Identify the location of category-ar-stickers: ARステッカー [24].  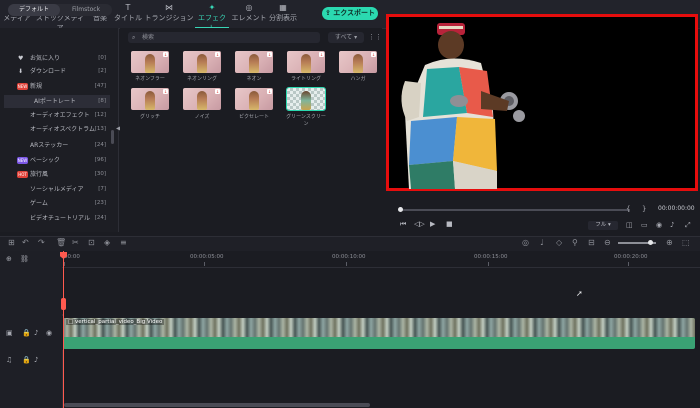
(55, 145).